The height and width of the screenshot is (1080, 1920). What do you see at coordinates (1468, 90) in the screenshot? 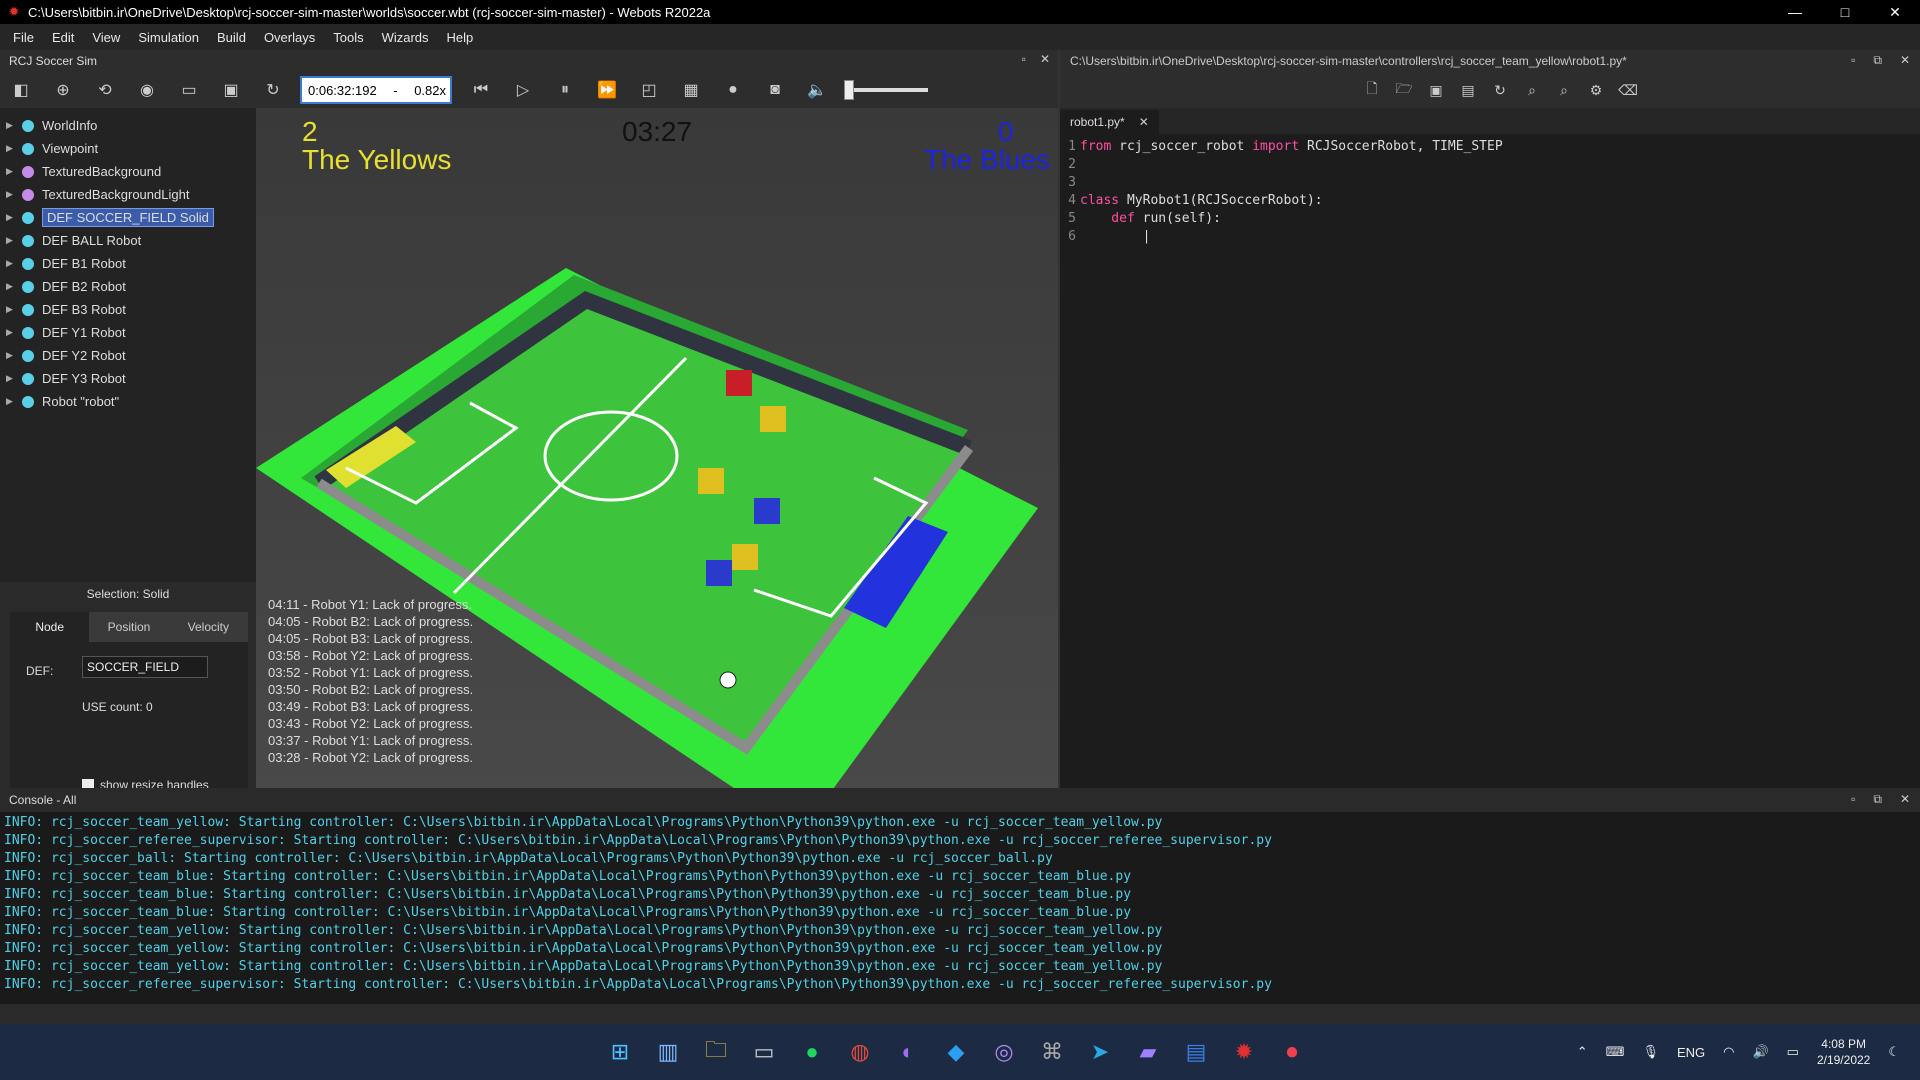
I see `save-as-icon: ▤` at bounding box center [1468, 90].